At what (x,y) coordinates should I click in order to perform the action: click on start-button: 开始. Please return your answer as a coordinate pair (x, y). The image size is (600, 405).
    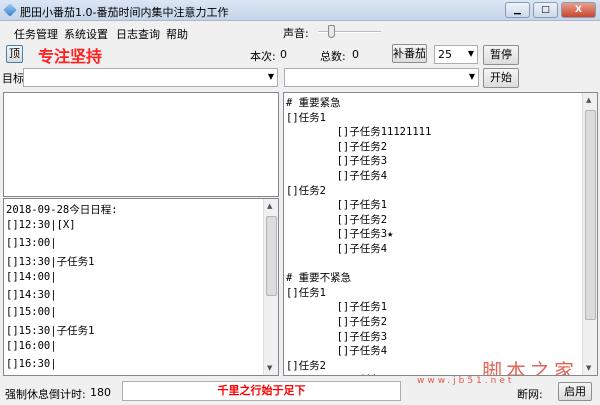
    Looking at the image, I should click on (501, 78).